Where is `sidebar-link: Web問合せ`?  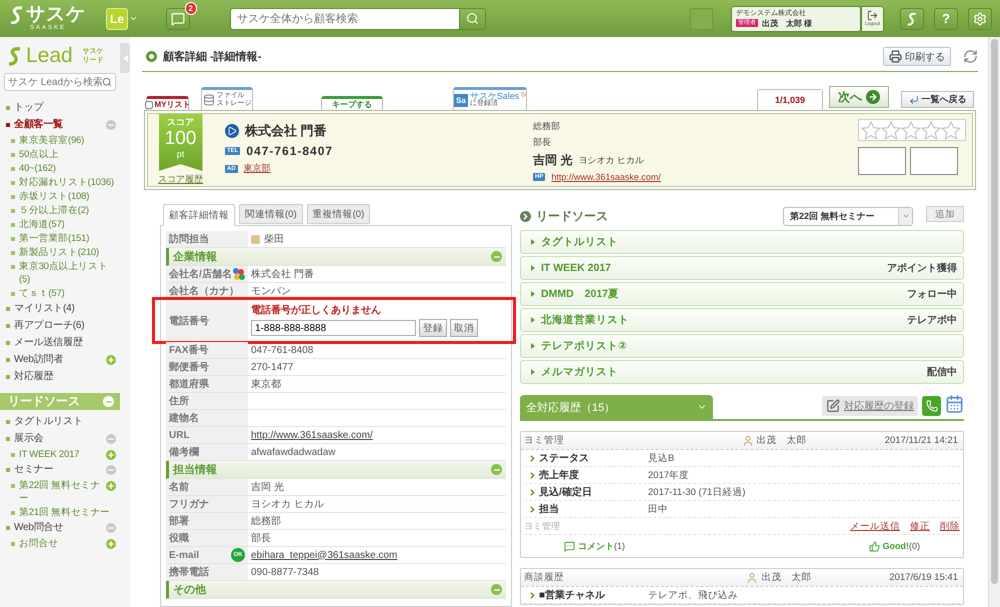 sidebar-link: Web問合せ is located at coordinates (58, 527).